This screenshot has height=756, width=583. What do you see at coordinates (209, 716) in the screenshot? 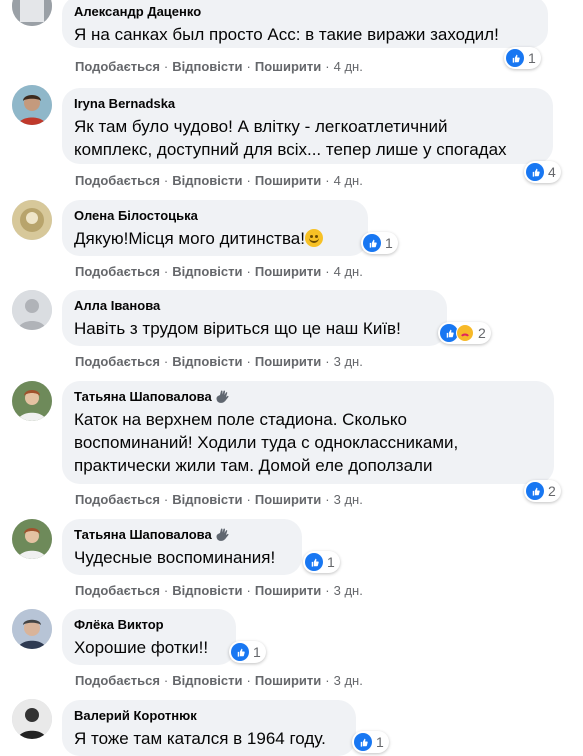
I see `comment-author: Валерий Коротнюк` at bounding box center [209, 716].